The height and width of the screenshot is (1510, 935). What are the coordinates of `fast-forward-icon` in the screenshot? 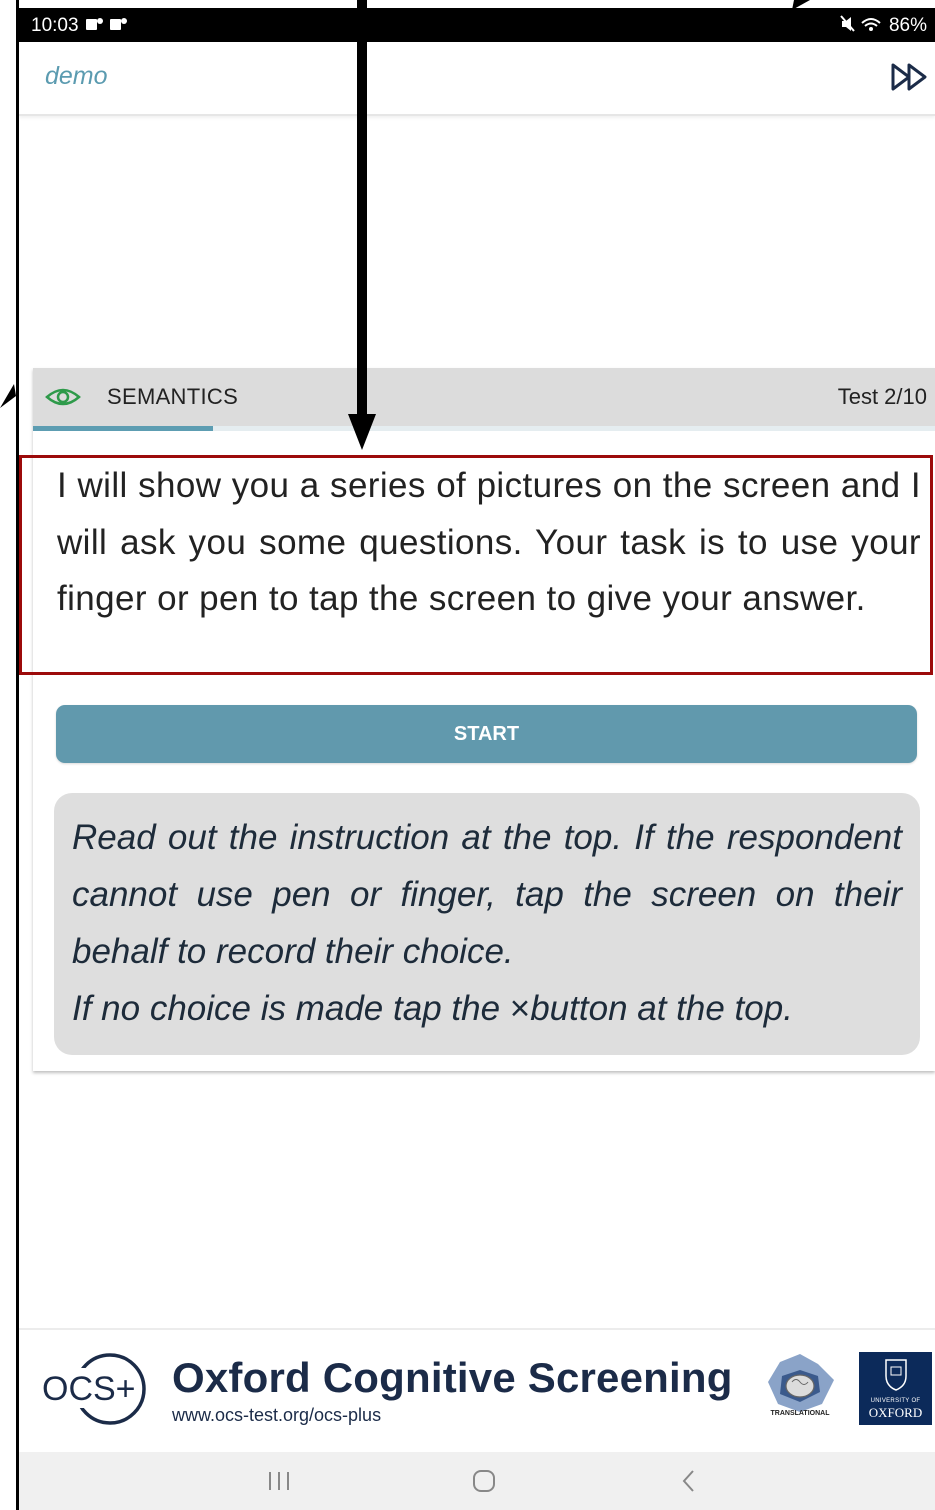 It's located at (909, 77).